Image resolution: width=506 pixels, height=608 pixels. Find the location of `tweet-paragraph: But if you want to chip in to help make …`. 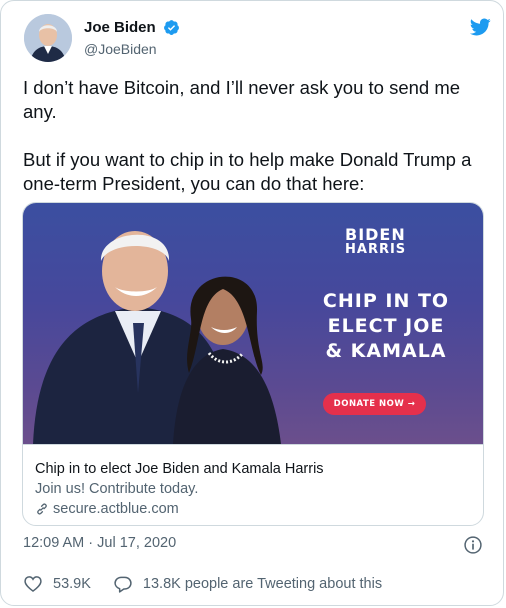

tweet-paragraph: But if you want to chip in to help make … is located at coordinates (247, 171).